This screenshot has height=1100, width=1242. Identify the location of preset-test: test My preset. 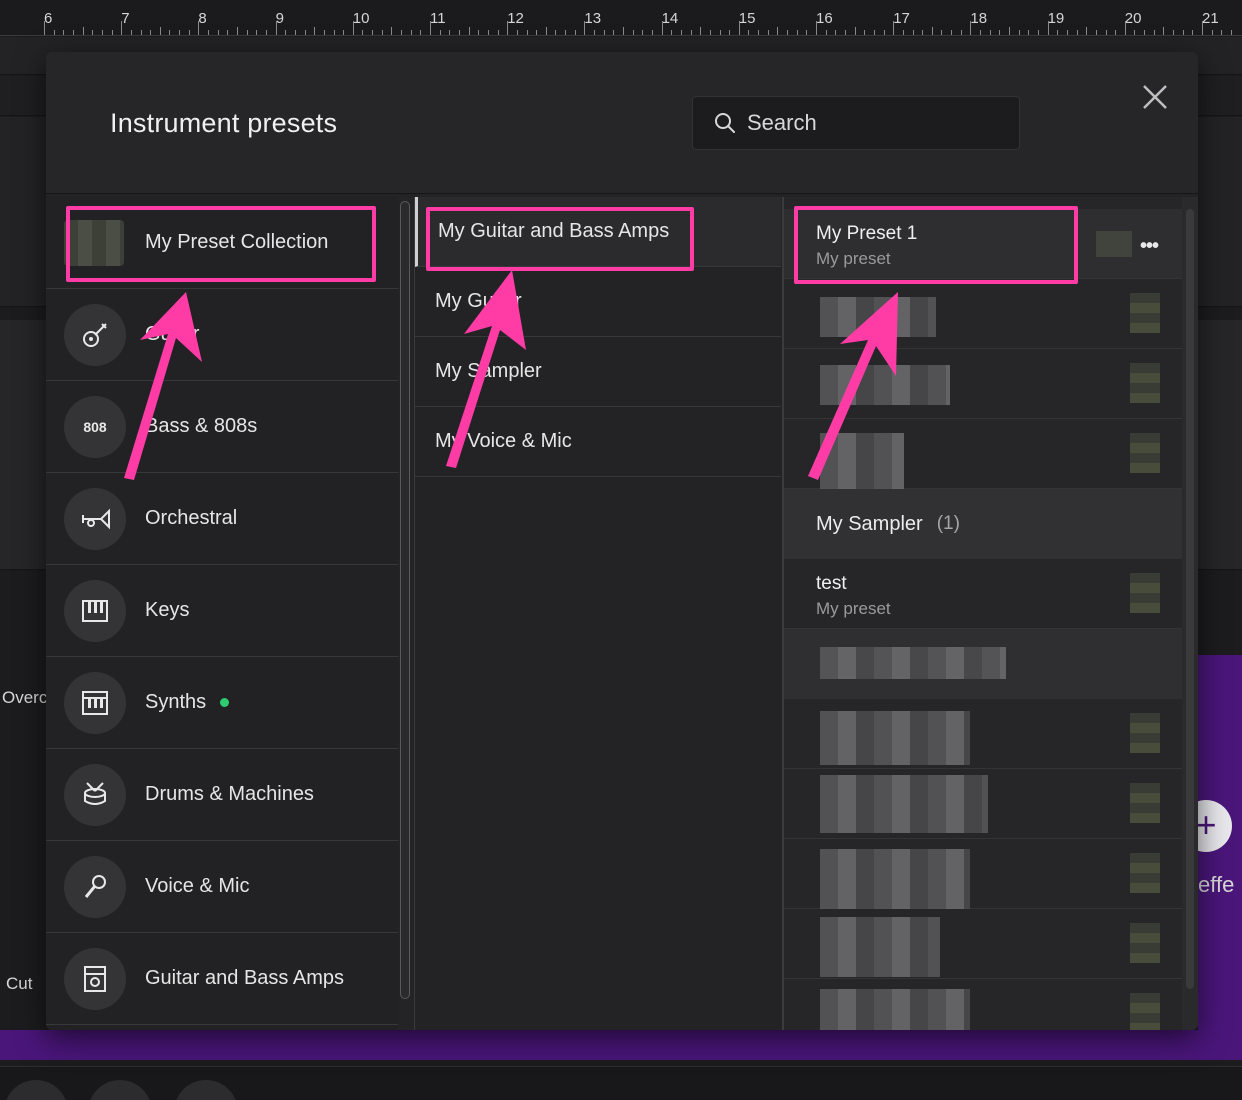
(984, 594).